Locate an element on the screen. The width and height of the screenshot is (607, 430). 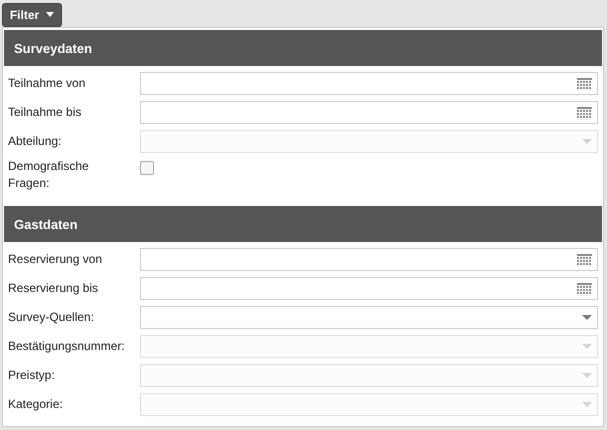
field-label: Teilnahme bis is located at coordinates (45, 112).